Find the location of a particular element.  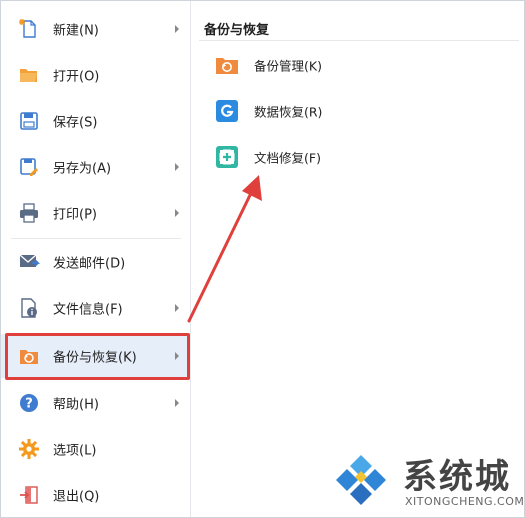

save-as-icon is located at coordinates (29, 167).